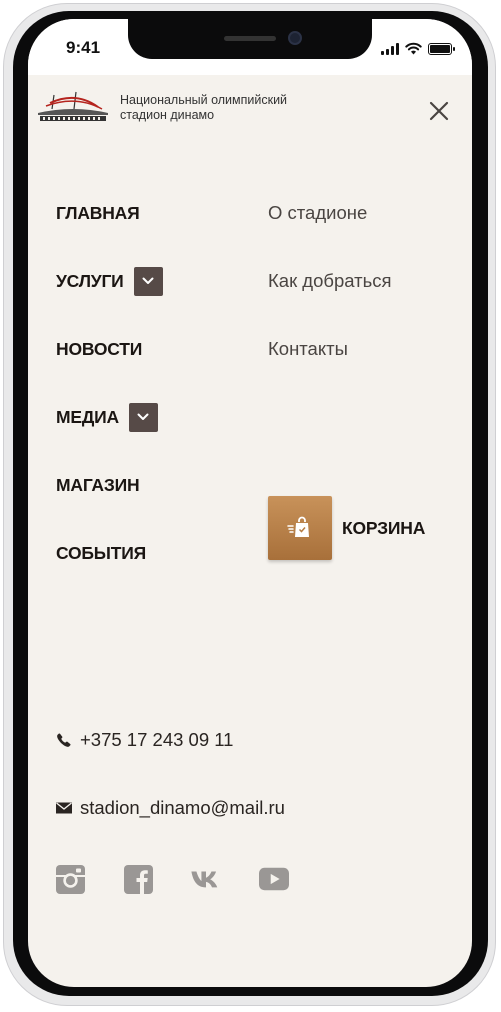  Describe the element at coordinates (441, 49) in the screenshot. I see `battery-icon` at that location.